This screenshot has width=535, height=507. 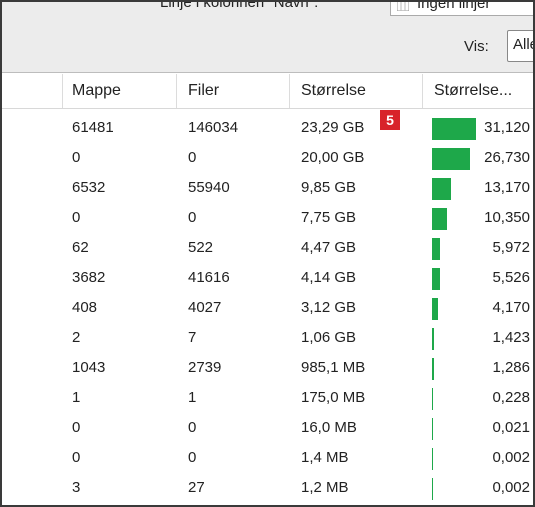 What do you see at coordinates (267, 459) in the screenshot?
I see `table-row: 0 0 1,4 MB 0,002` at bounding box center [267, 459].